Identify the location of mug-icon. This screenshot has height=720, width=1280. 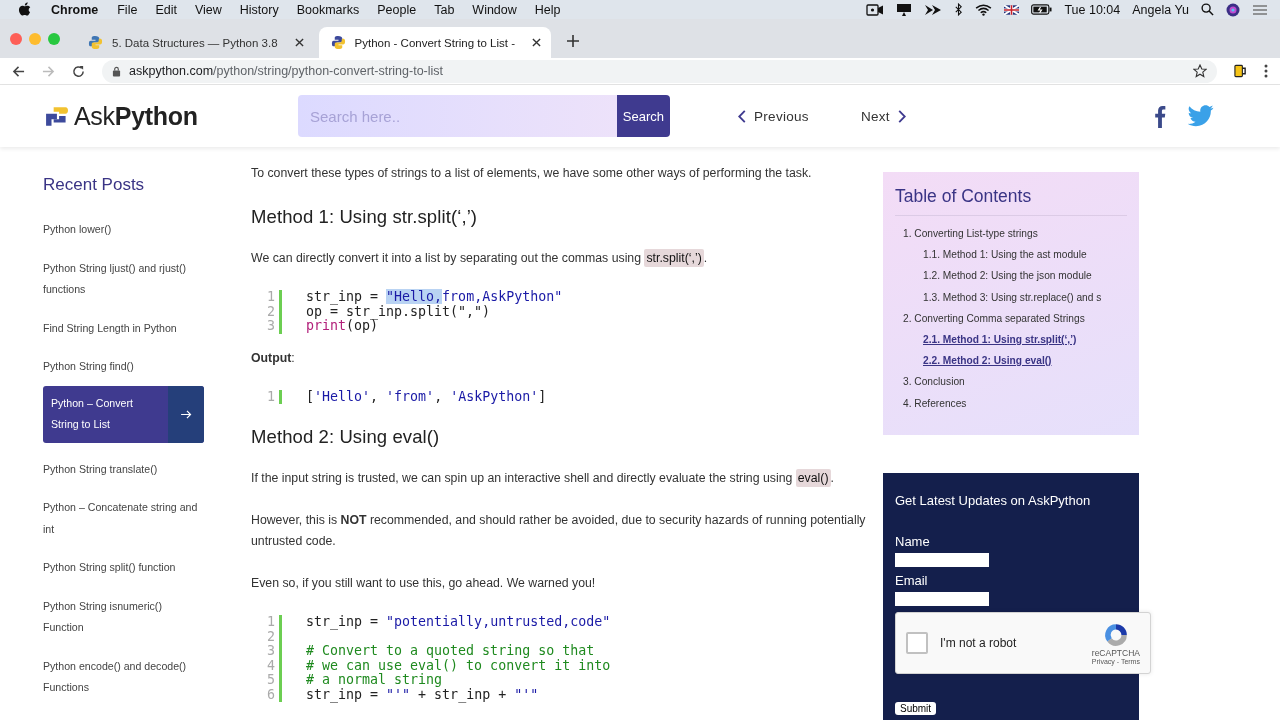
(1240, 71).